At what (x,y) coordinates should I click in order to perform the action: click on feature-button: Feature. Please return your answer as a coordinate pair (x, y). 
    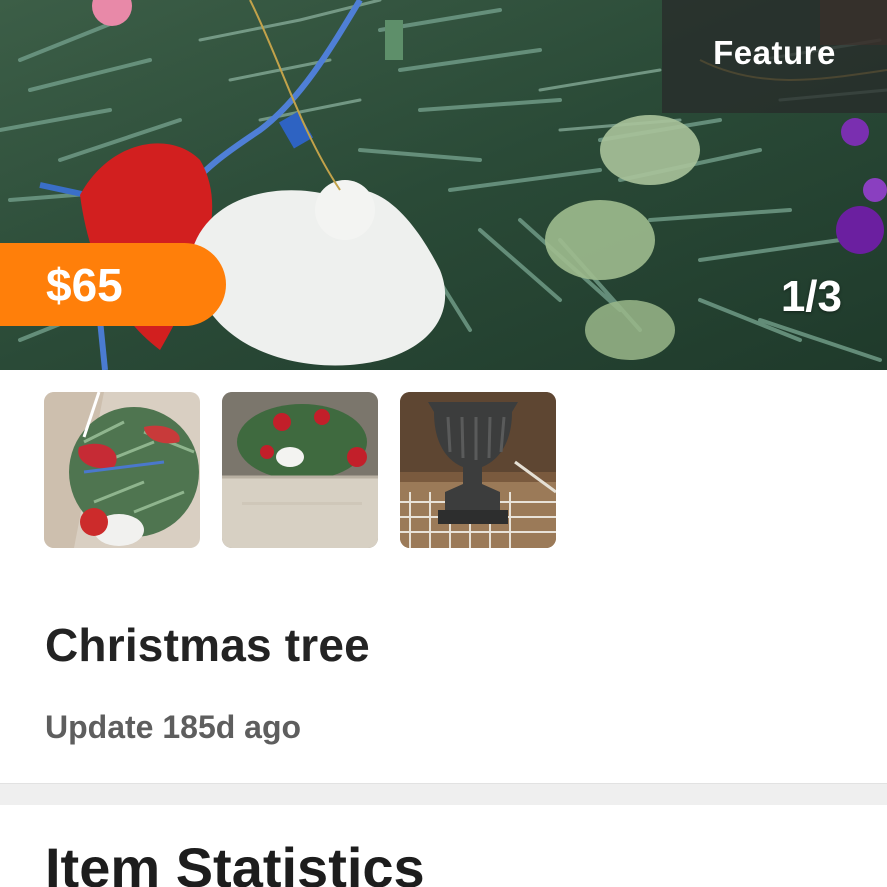
    Looking at the image, I should click on (774, 56).